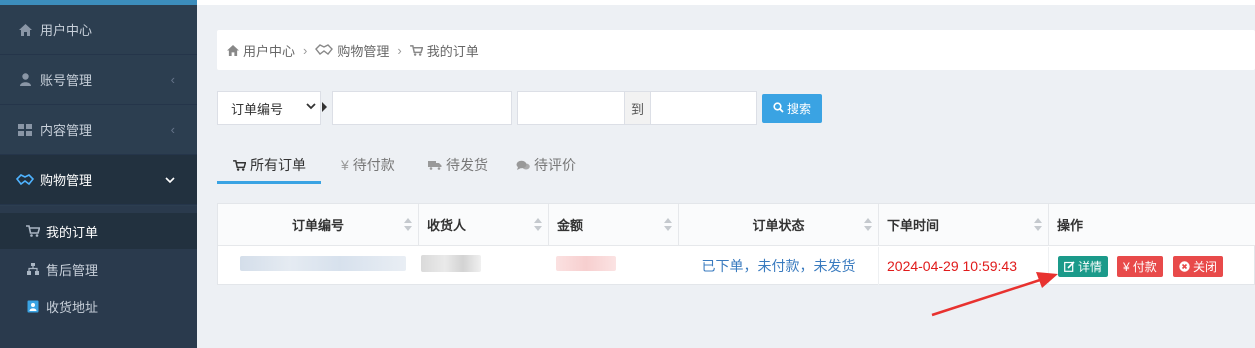  I want to click on sitemap-icon, so click(33, 269).